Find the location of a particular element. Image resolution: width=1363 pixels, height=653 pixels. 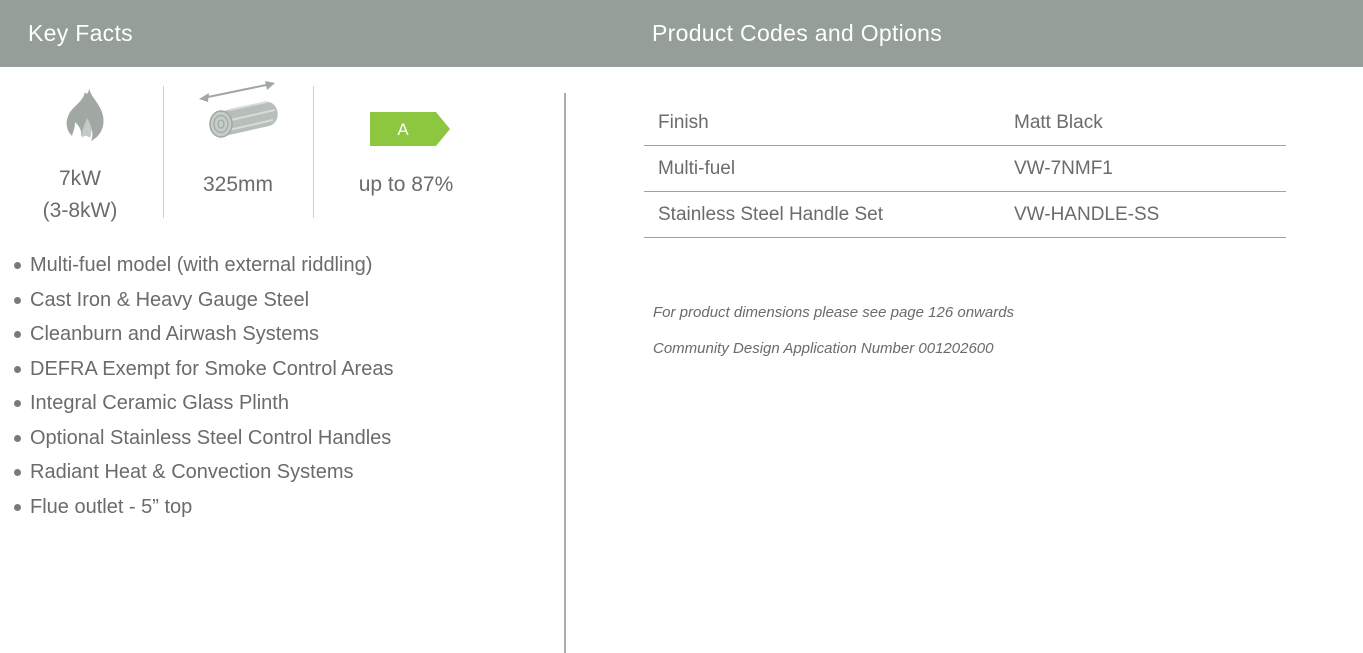

option-label: Stainless Steel Handle Set is located at coordinates (822, 214).